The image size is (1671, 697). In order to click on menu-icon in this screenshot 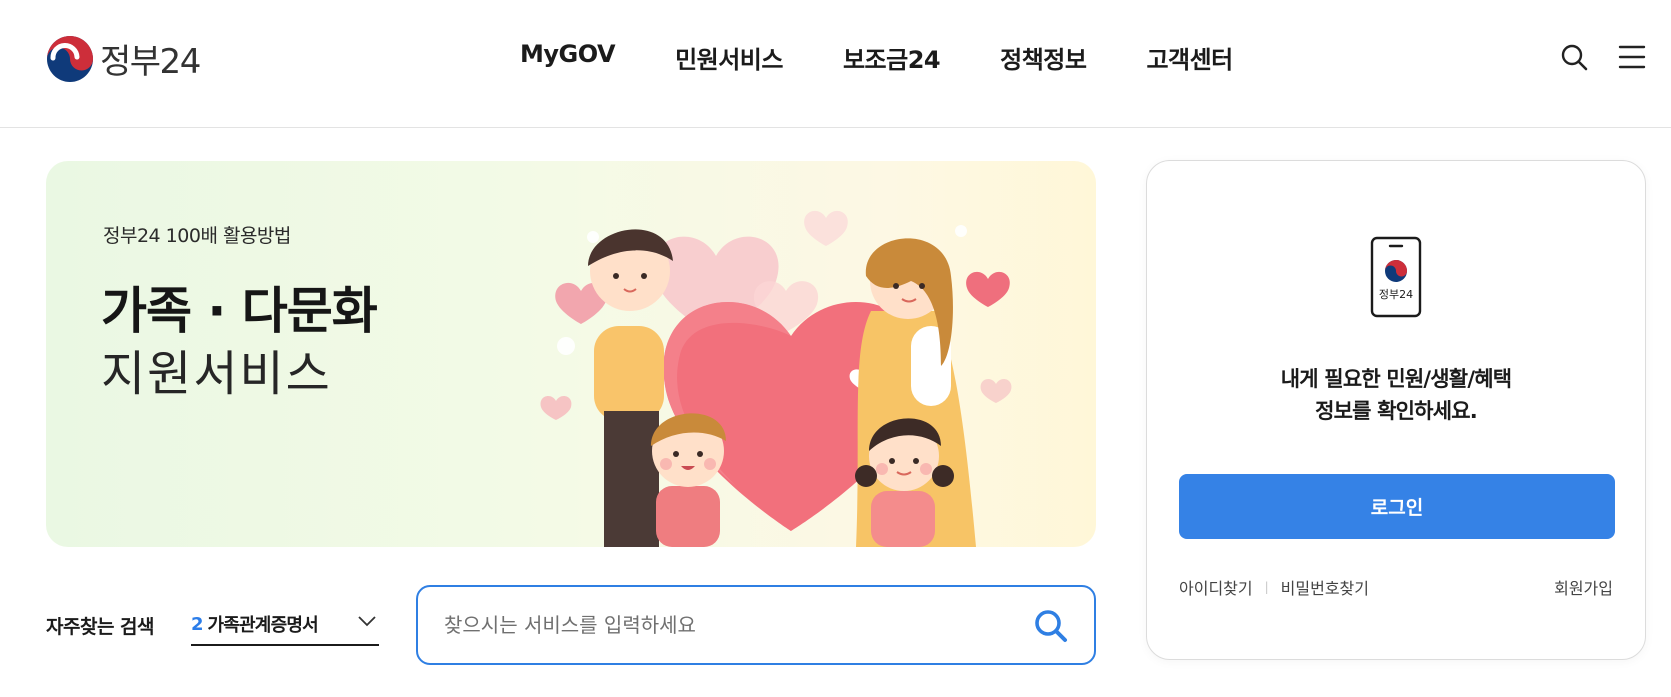, I will do `click(1632, 57)`.